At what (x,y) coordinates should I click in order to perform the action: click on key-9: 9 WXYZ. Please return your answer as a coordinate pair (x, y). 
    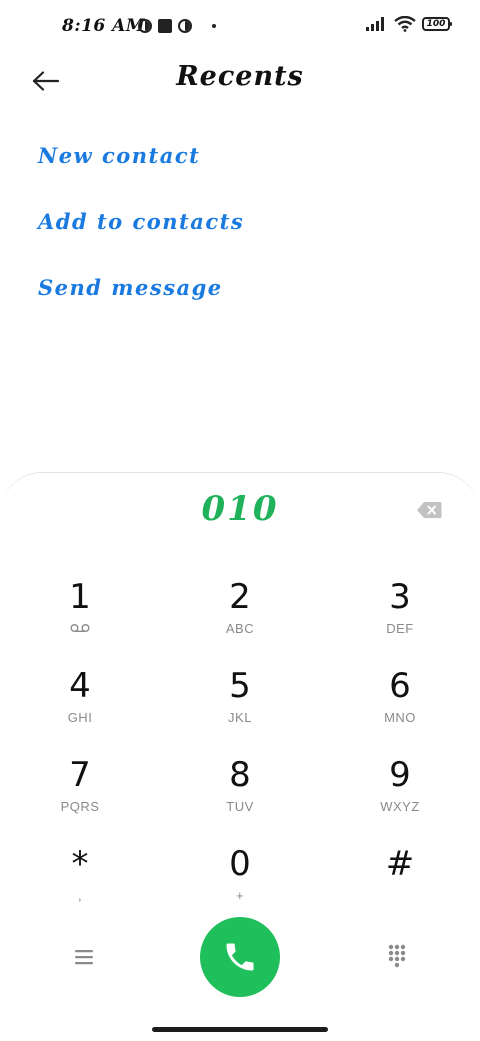
    Looking at the image, I should click on (400, 795).